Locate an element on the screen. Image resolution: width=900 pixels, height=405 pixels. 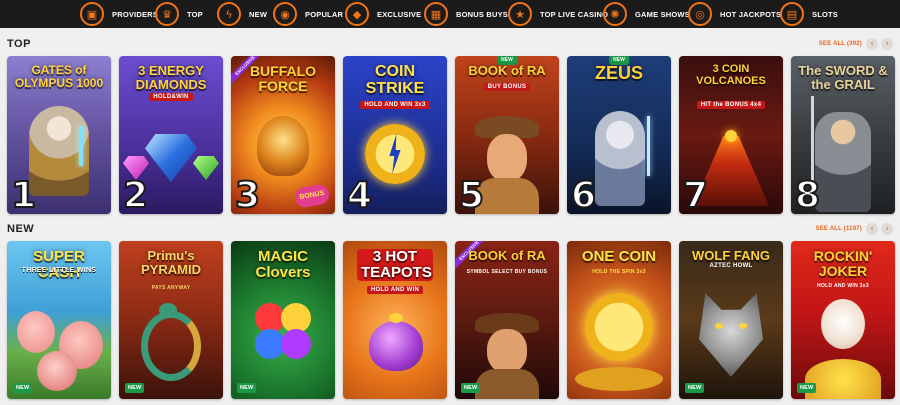
providers-icon: ▣ is located at coordinates (92, 14).